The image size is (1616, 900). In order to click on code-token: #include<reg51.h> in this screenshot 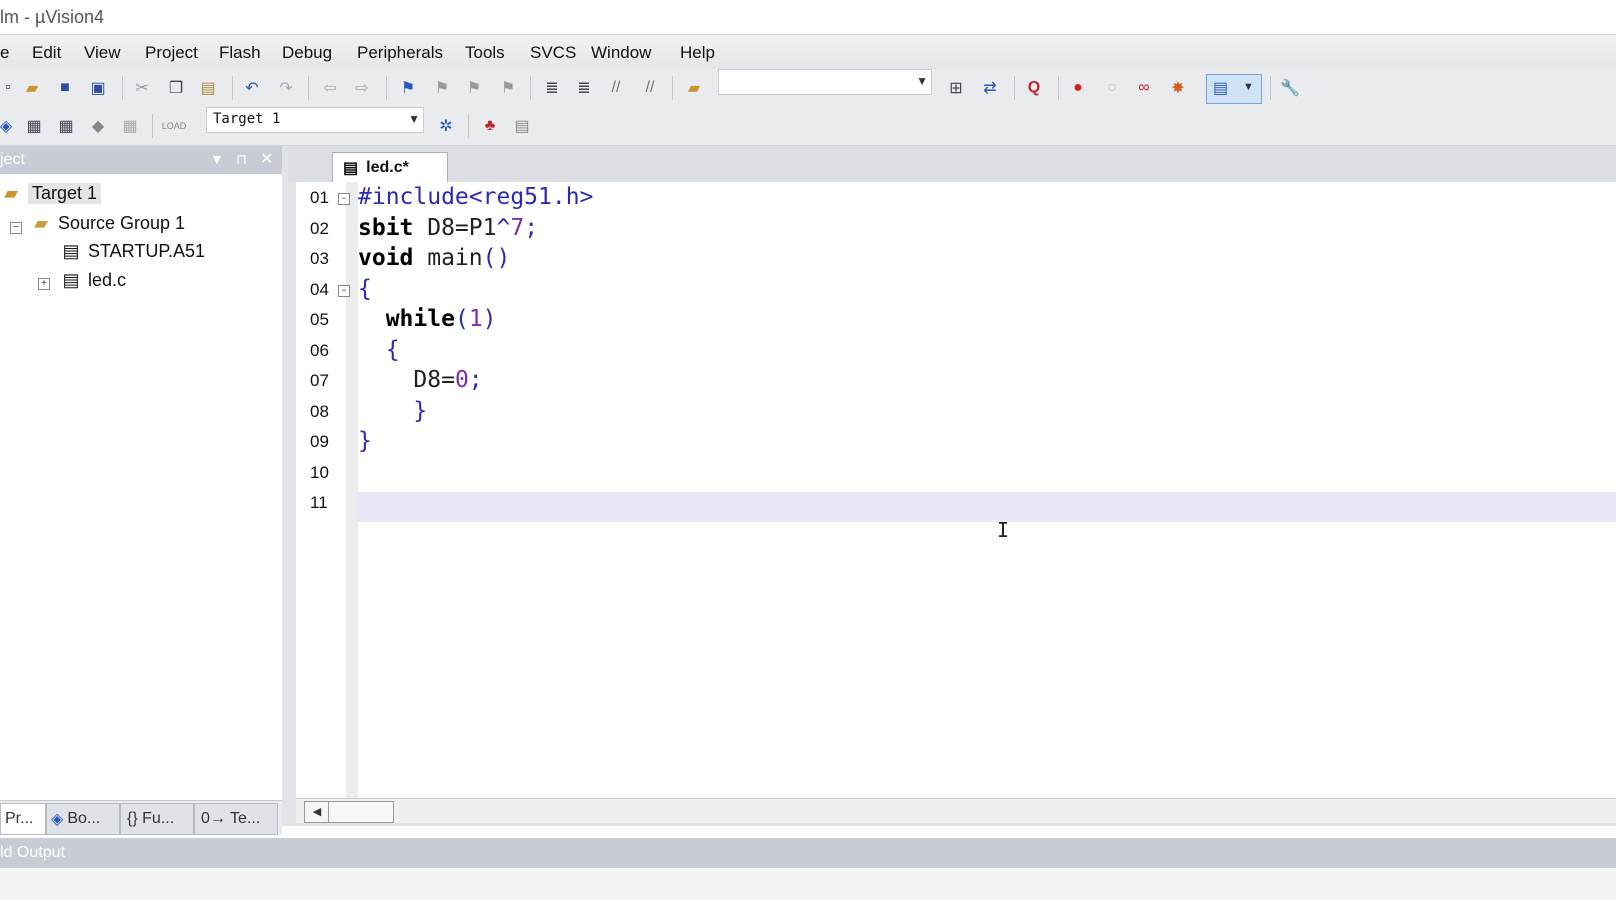, I will do `click(476, 197)`.